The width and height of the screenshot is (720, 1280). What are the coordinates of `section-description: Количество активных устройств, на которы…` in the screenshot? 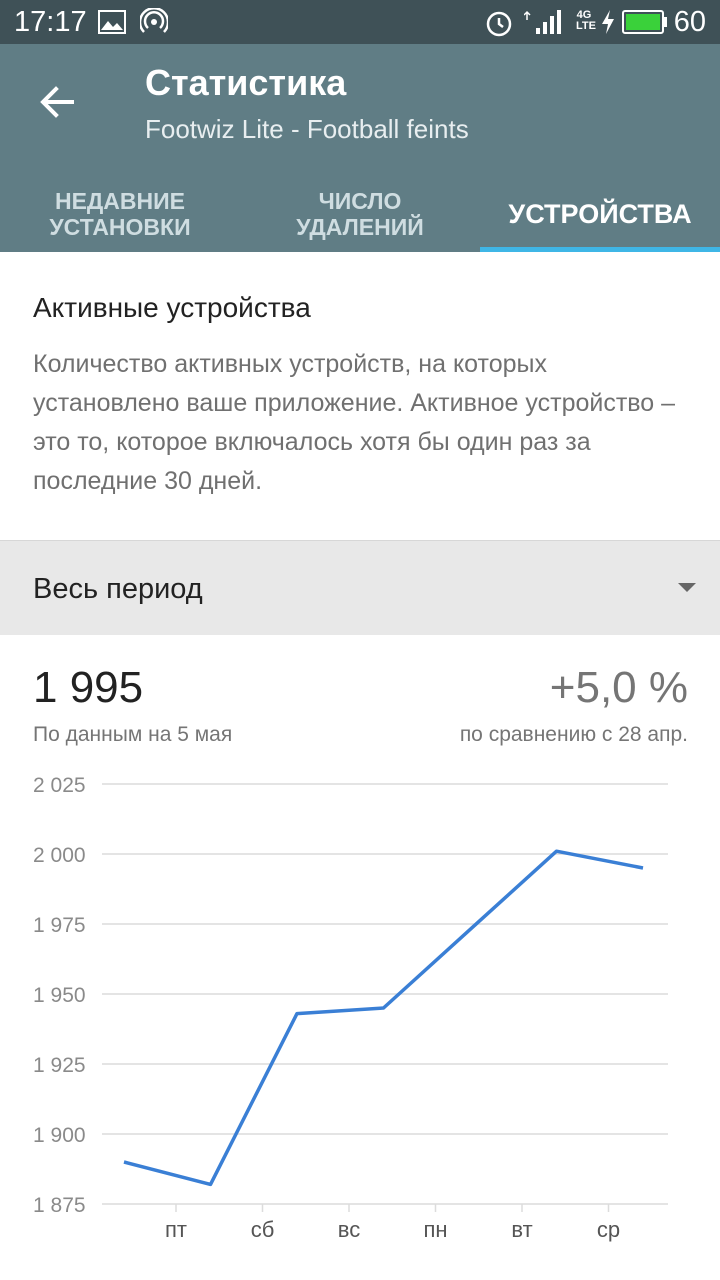 It's located at (354, 422).